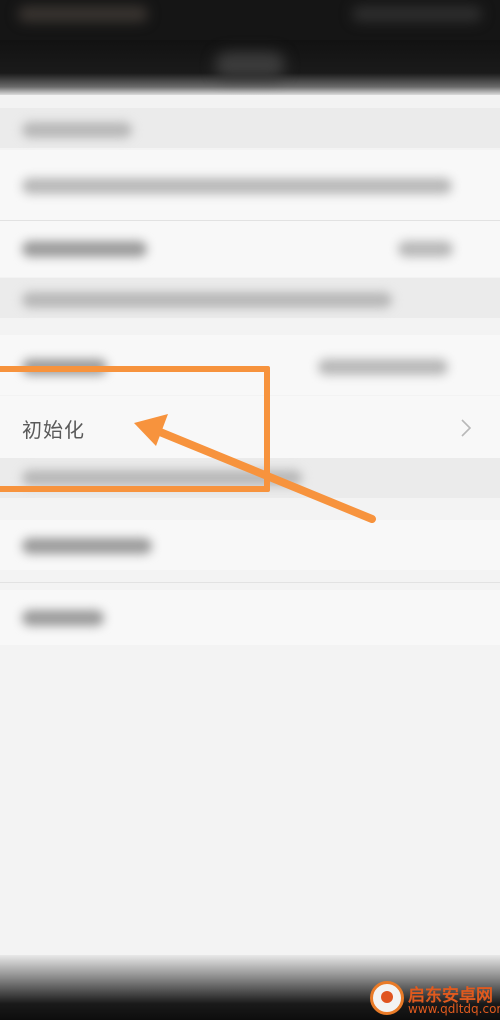  I want to click on site-watermark: 启东安卓网 www.qdltdq.com, so click(435, 997).